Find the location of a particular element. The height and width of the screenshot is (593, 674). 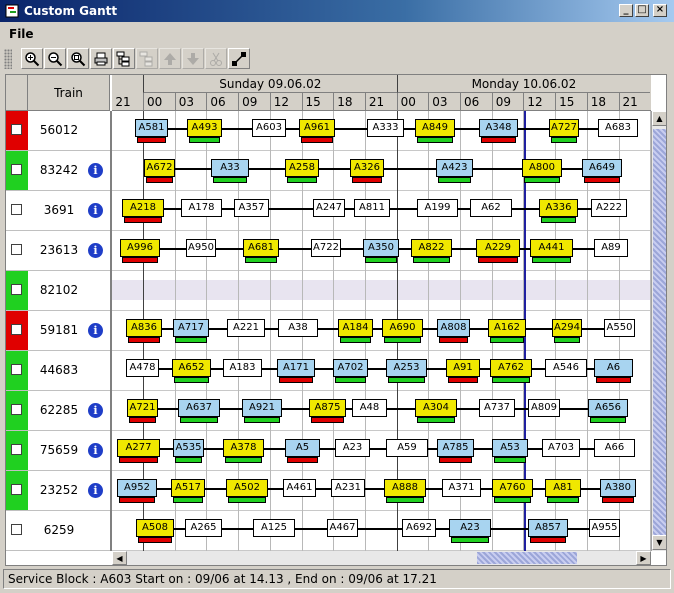

service-block: A809 is located at coordinates (544, 408).